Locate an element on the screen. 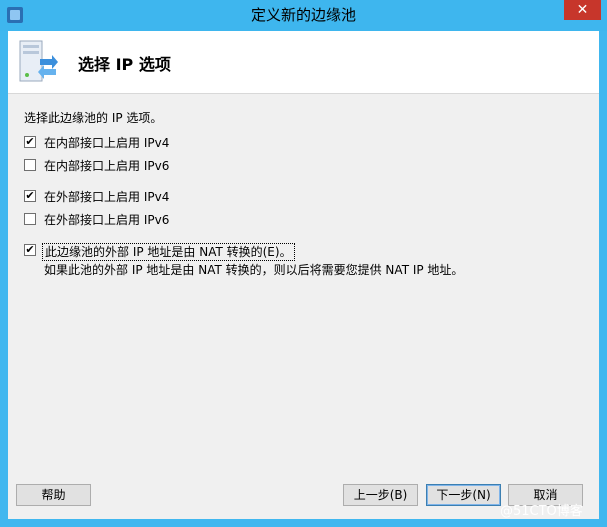 Image resolution: width=607 pixels, height=527 pixels. wizard-header: 选择 IP 选项 is located at coordinates (303, 62).